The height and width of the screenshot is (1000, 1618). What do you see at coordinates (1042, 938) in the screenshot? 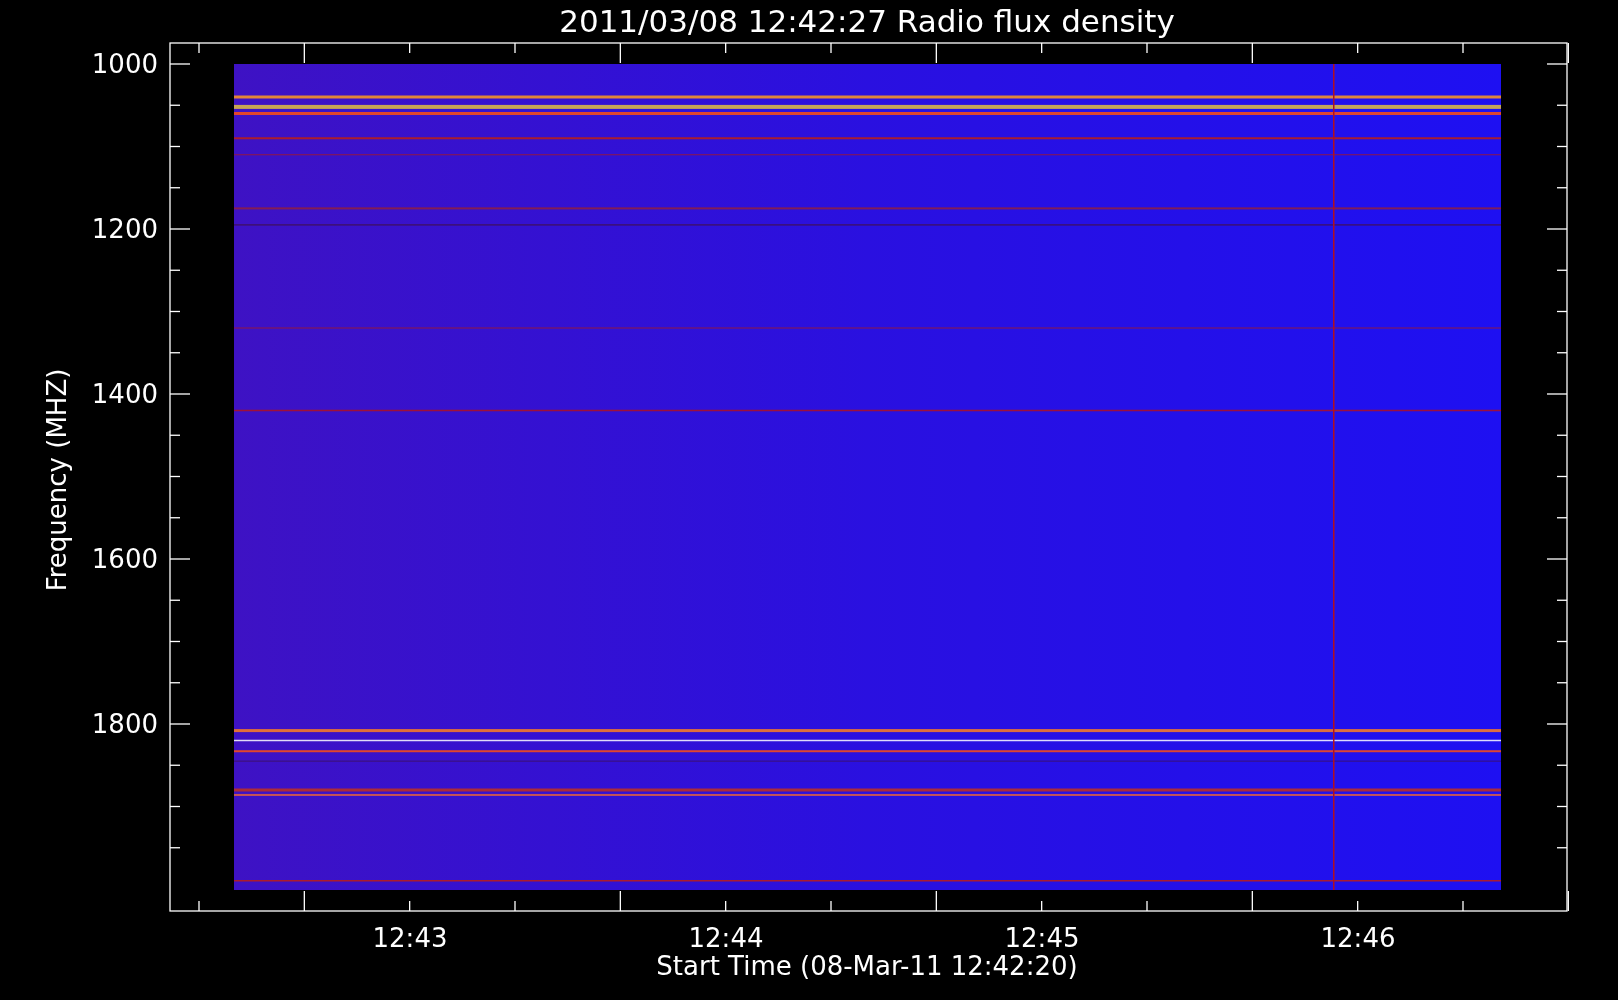
I see `x-tick-label: 12:45` at bounding box center [1042, 938].